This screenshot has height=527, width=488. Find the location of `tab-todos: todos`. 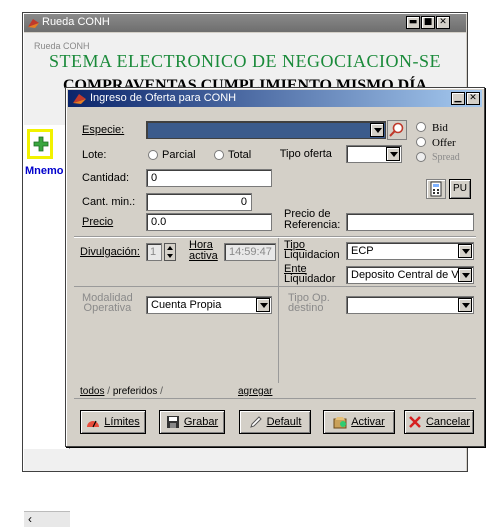

tab-todos: todos is located at coordinates (92, 391).